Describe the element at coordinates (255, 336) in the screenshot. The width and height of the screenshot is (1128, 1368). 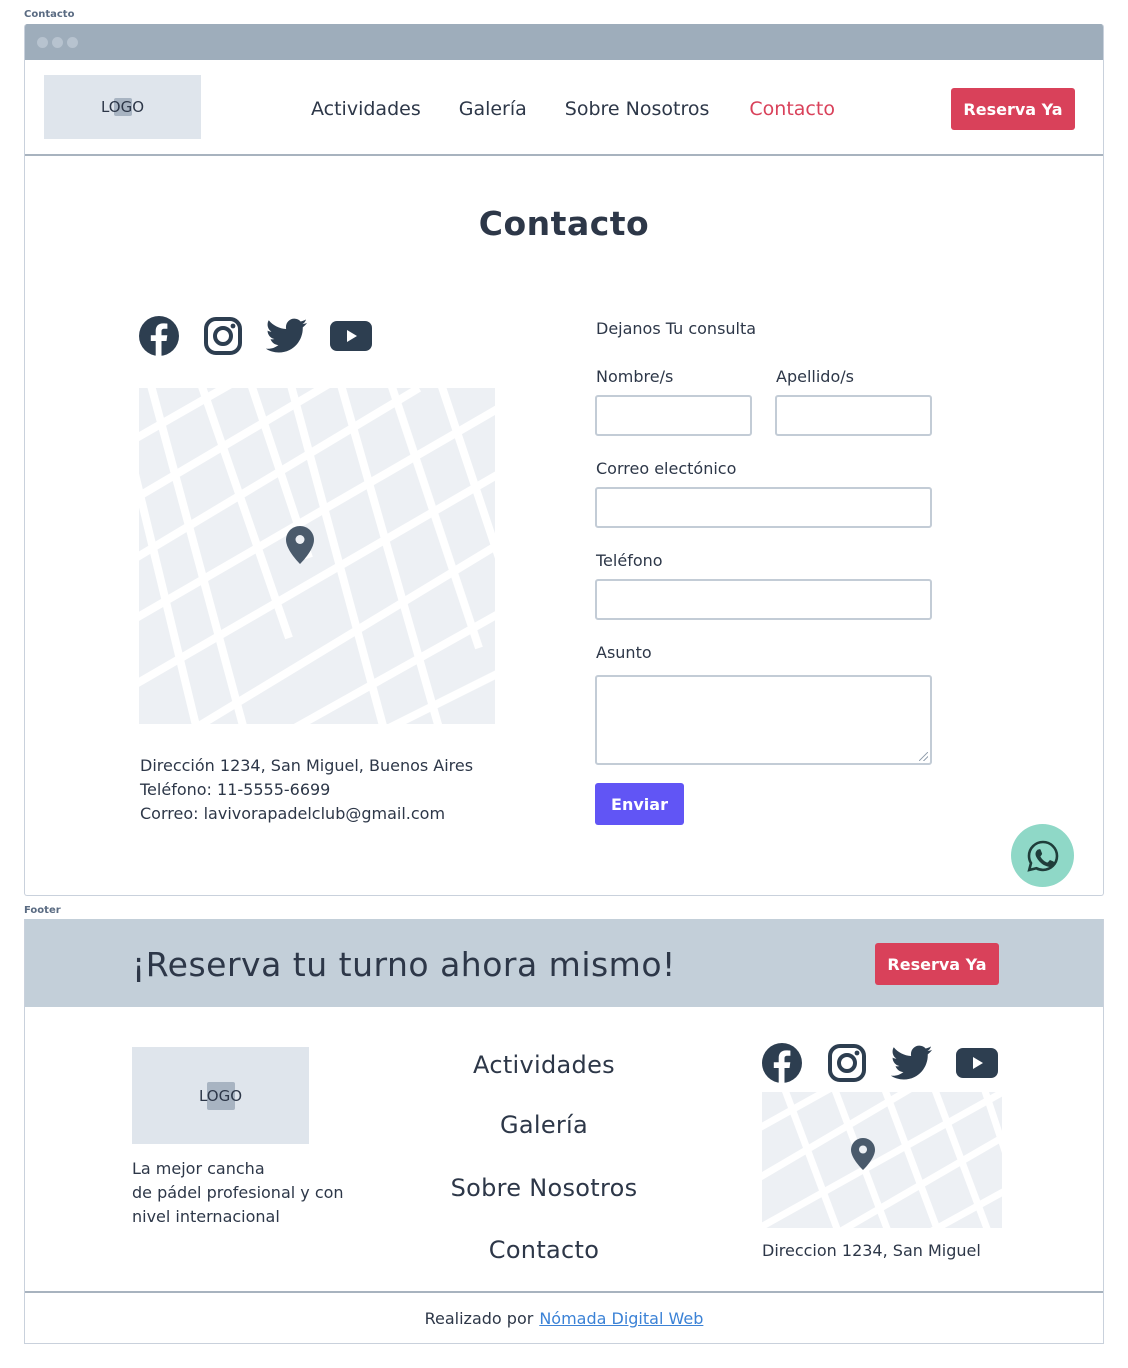
I see `social-icons` at that location.